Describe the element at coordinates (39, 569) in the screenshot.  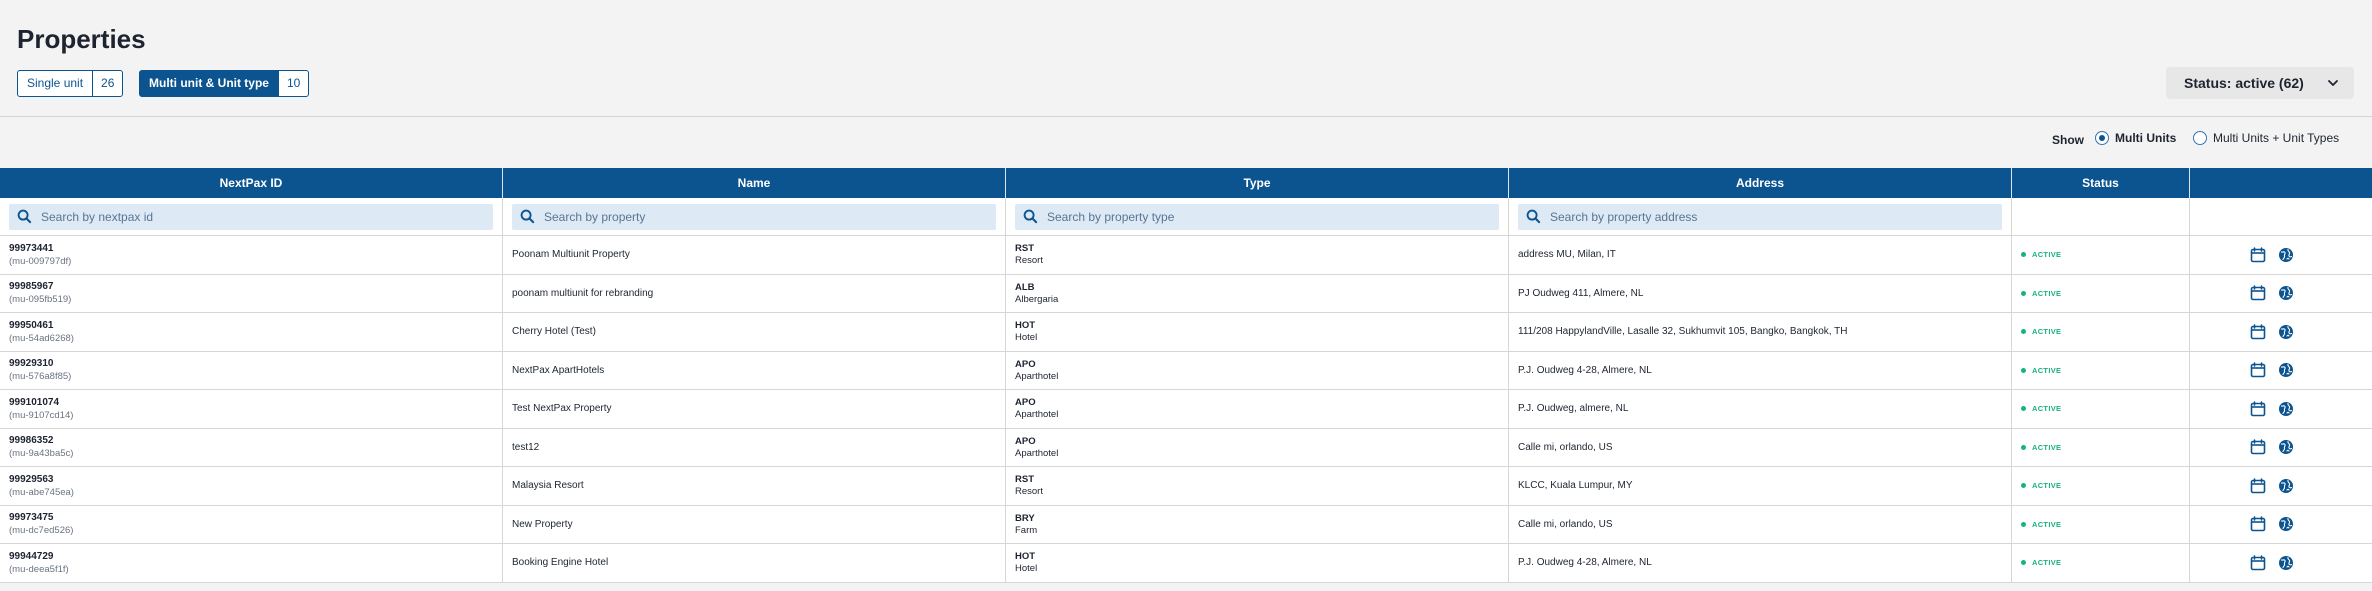
I see `nextpax-sub-id: (mu-deea5f1f)` at that location.